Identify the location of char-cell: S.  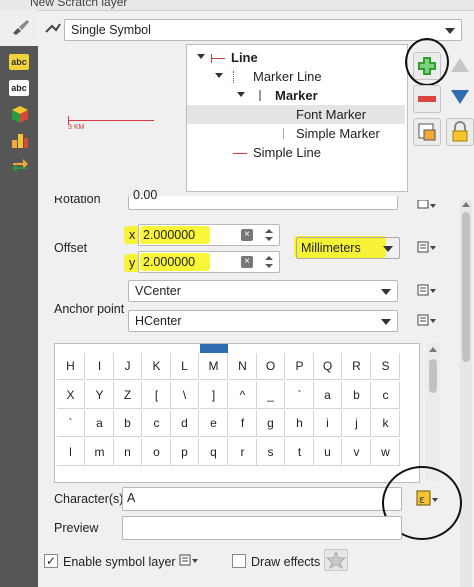
(386, 366).